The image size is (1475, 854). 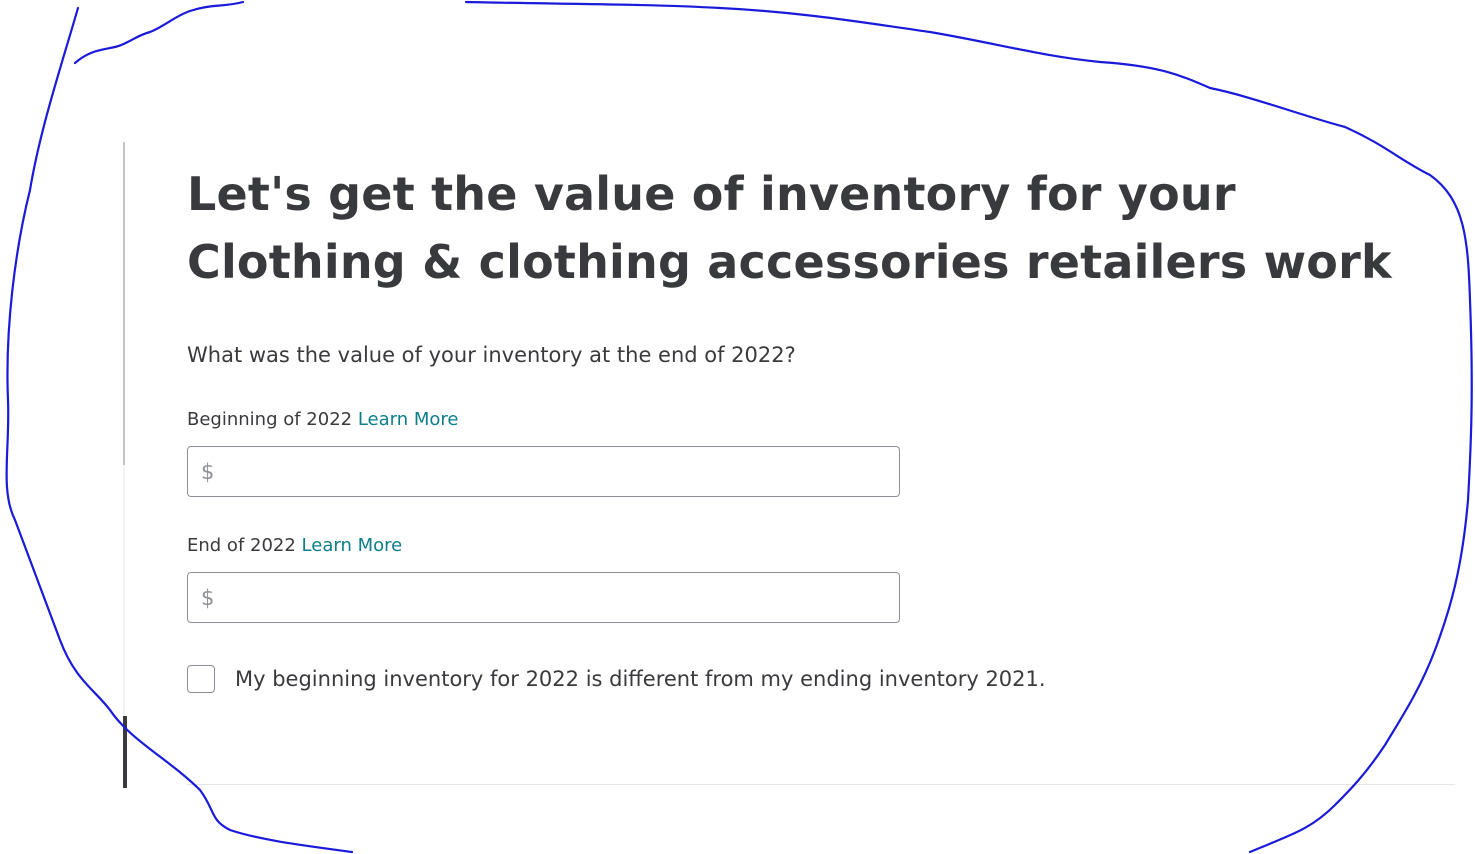 I want to click on annotation-stroke-top-left, so click(x=159, y=32).